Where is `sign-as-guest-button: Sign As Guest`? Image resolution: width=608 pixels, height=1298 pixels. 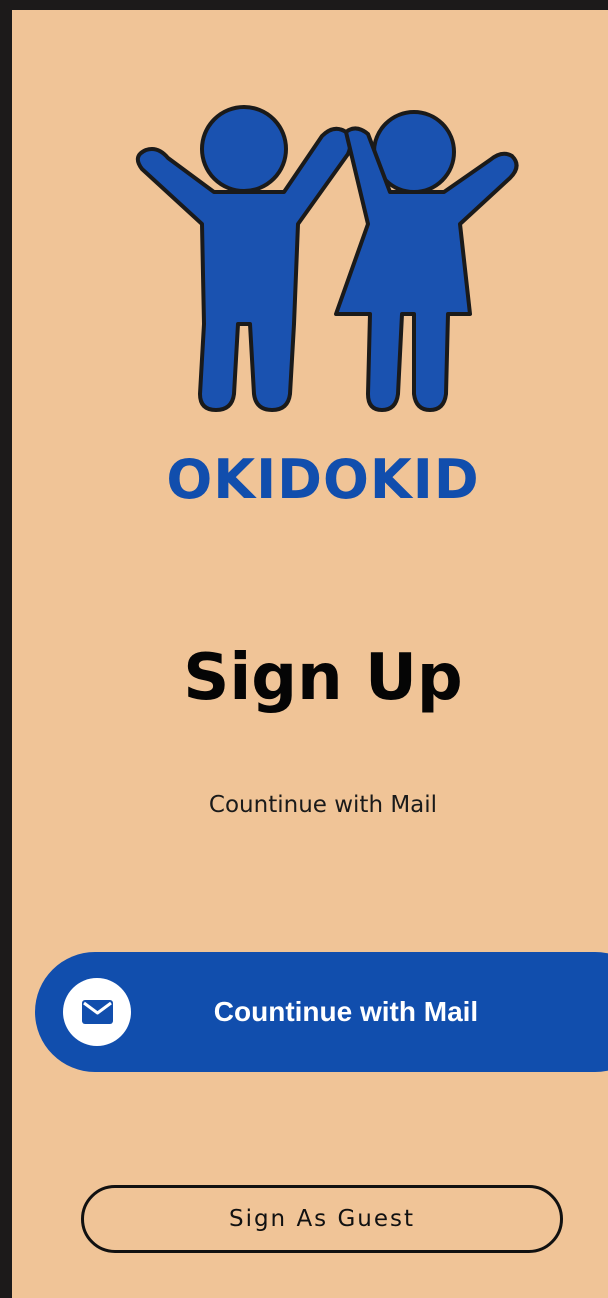
sign-as-guest-button: Sign As Guest is located at coordinates (322, 1219).